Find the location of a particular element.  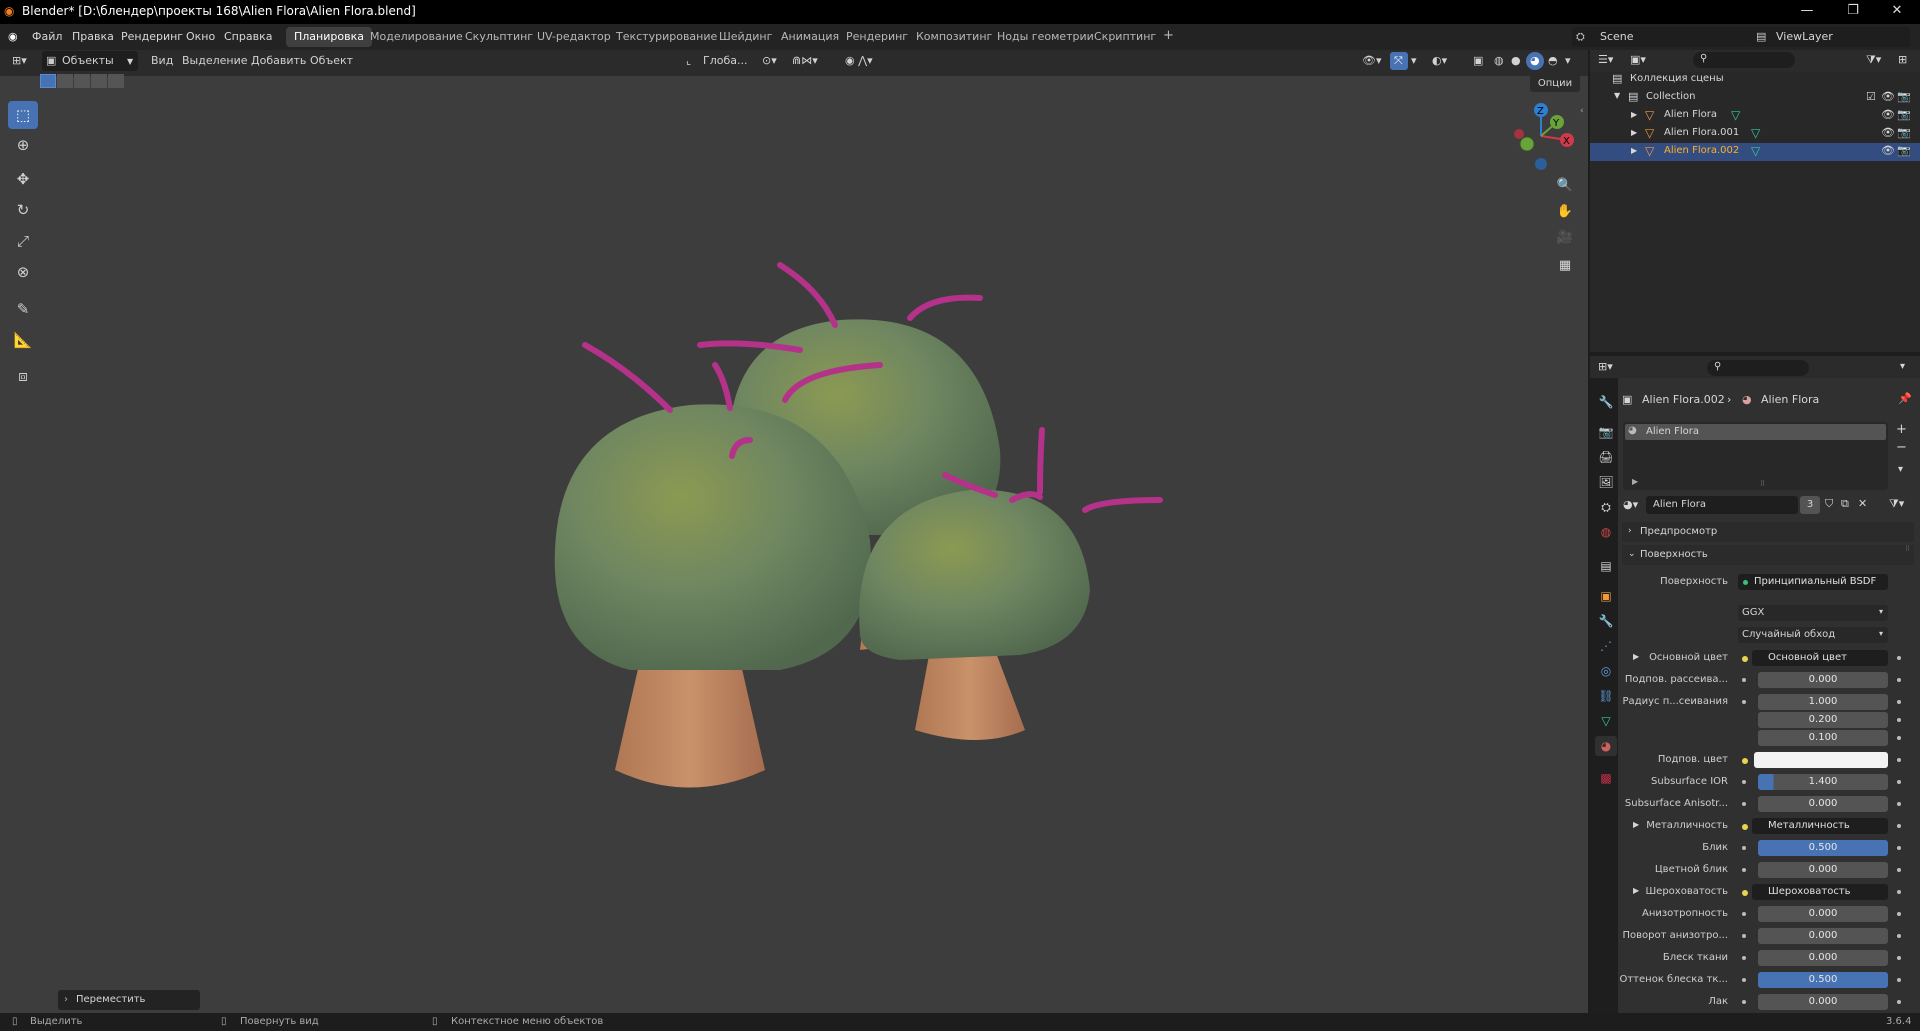

blender-menu-icon: ◉ is located at coordinates (13, 36).